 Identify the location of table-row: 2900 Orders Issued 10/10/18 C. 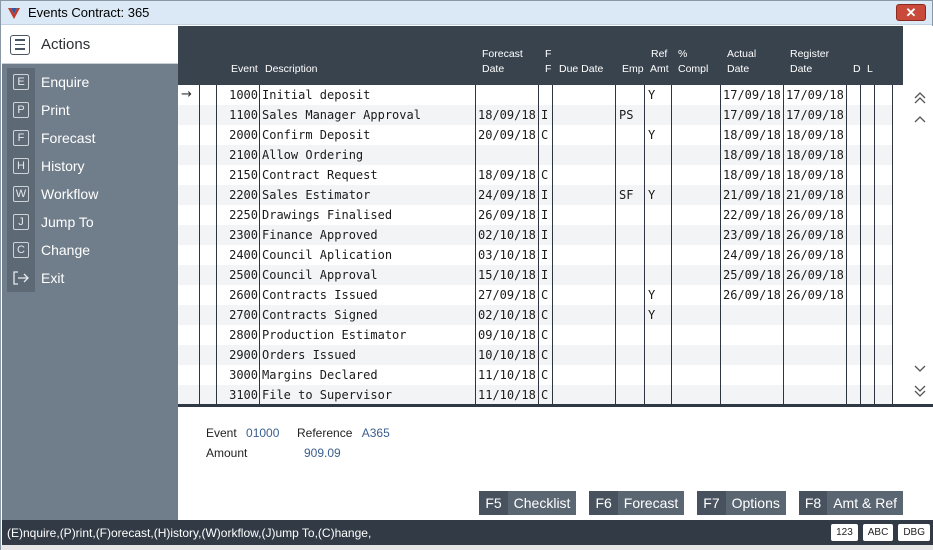
(535, 355).